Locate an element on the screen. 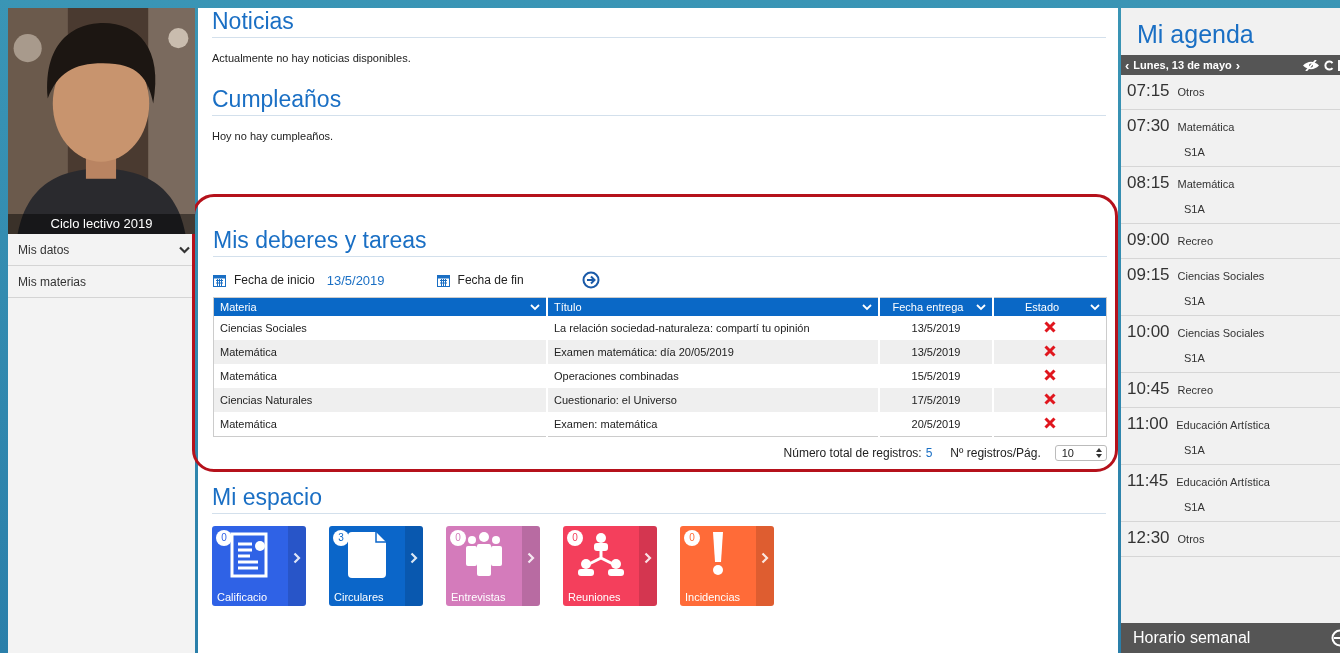 The image size is (1340, 653). column-header: Materia is located at coordinates (380, 306).